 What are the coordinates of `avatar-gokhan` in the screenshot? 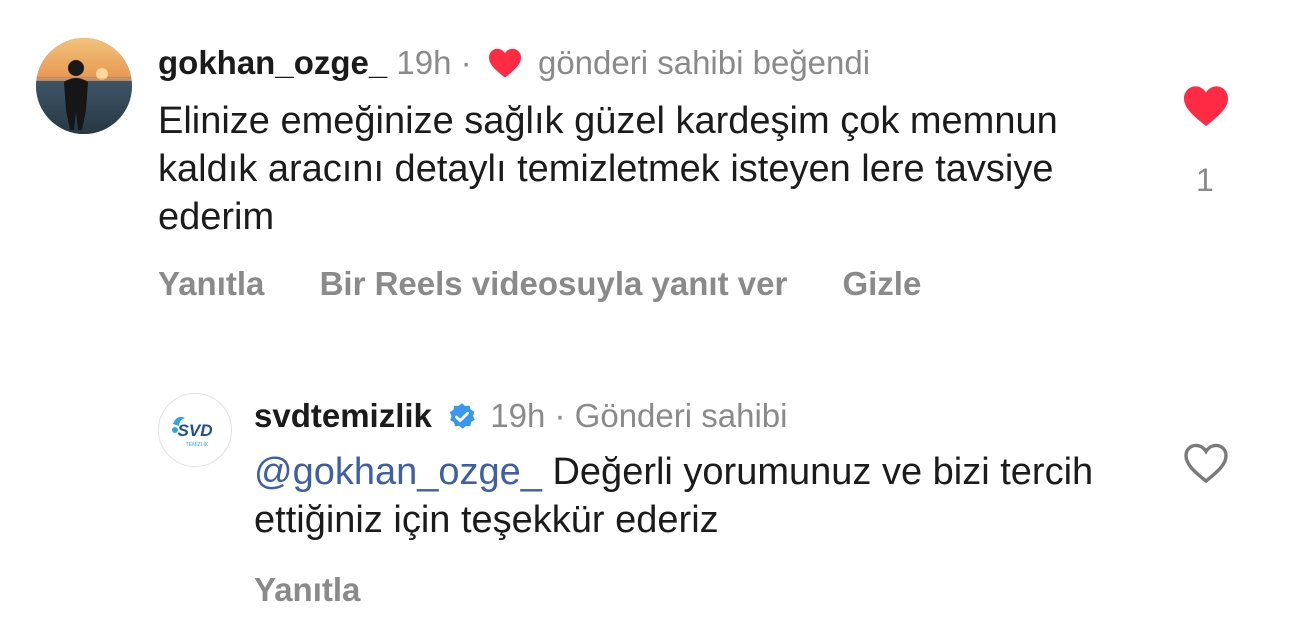 It's located at (84, 86).